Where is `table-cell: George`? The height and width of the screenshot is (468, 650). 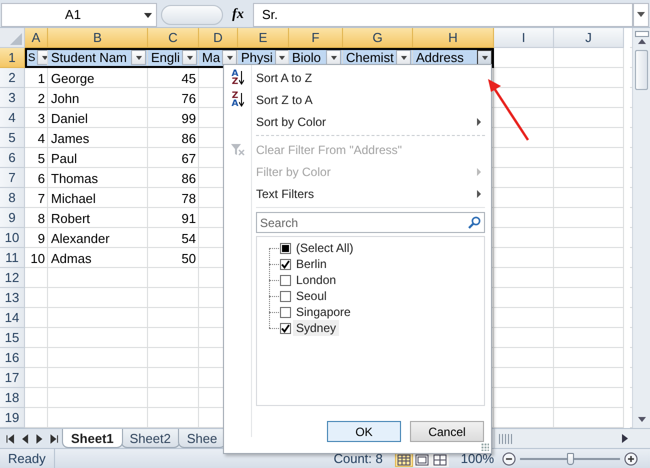 table-cell: George is located at coordinates (72, 78).